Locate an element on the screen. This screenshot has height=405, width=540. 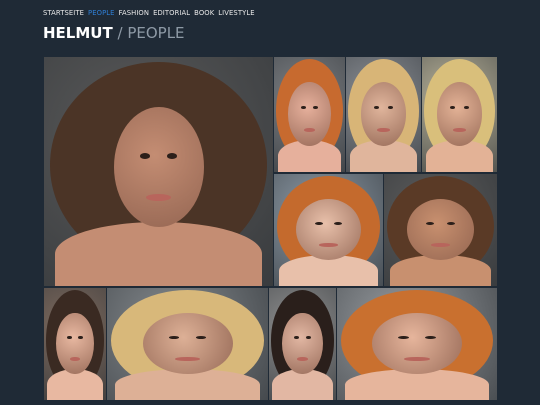
photo-blonde-curly-bare-shoulders is located at coordinates (383, 114).